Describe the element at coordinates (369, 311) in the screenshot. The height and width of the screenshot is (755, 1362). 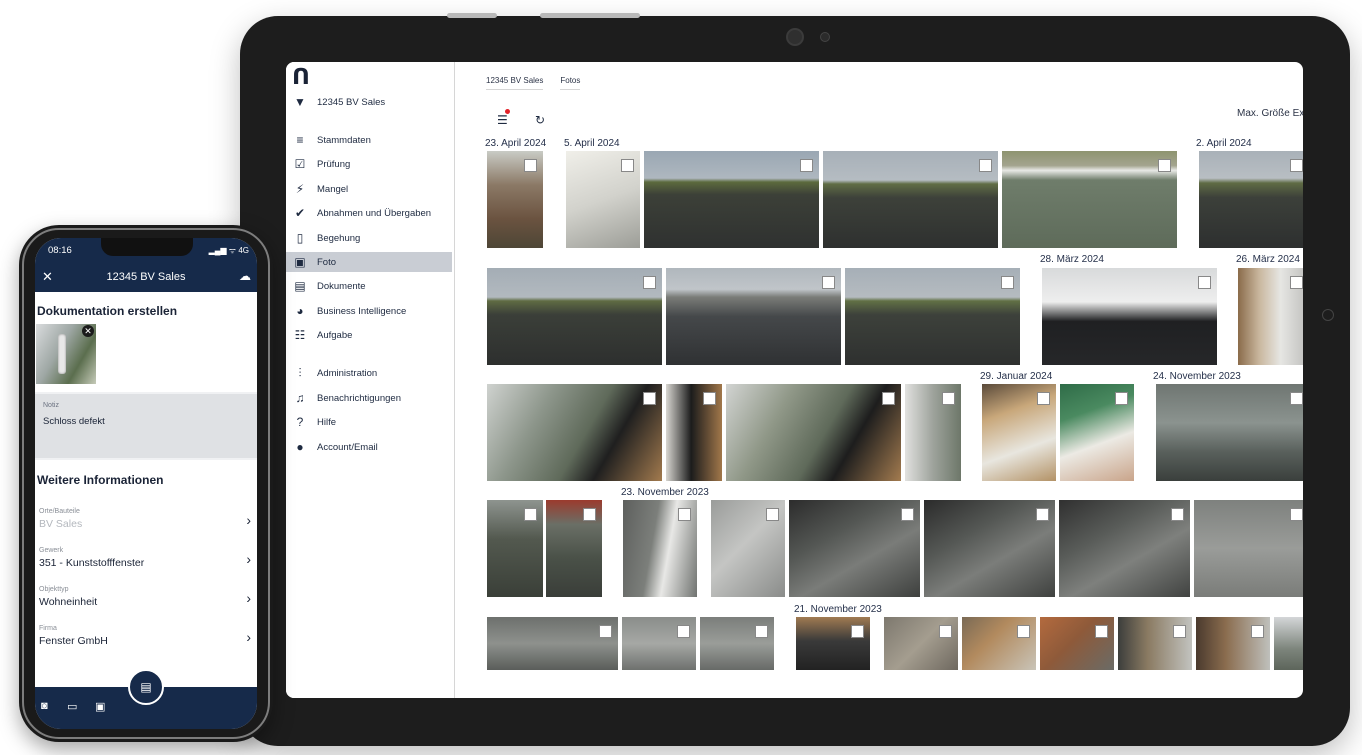
I see `sidebar-item-business-intelligence: ◕ Business Intelligence` at that location.